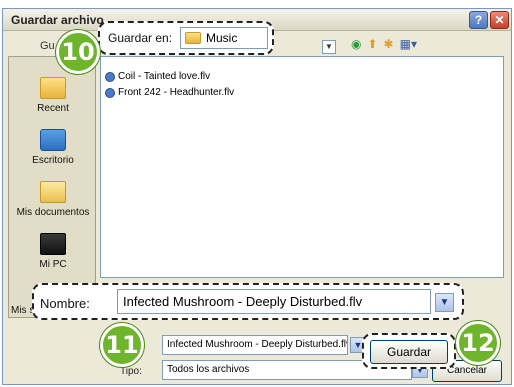 Image resolution: width=514 pixels, height=387 pixels. I want to click on views-menu-icon: ▦▾, so click(408, 44).